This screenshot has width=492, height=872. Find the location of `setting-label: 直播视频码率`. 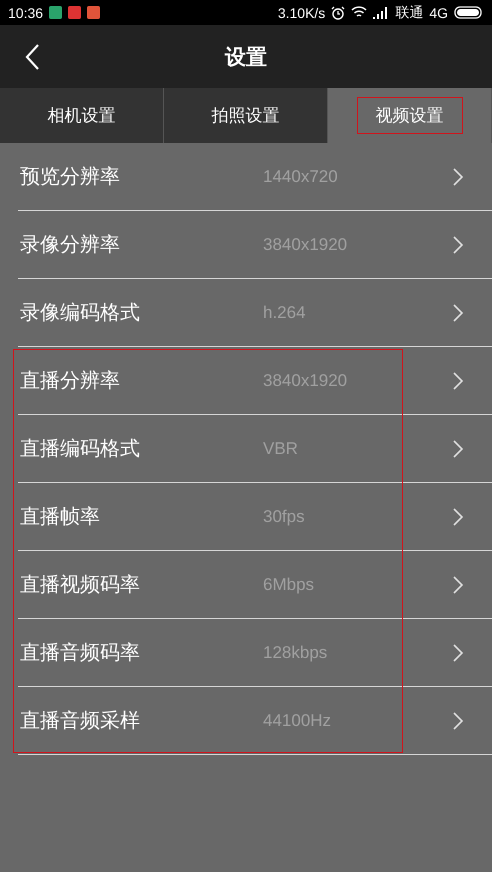

setting-label: 直播视频码率 is located at coordinates (80, 584).